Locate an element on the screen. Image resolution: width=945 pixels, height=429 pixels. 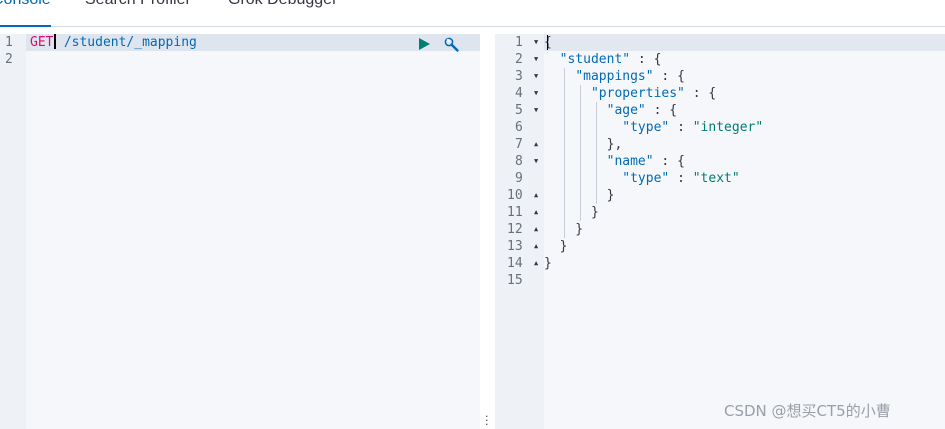
request-code: GET /student/_mapping is located at coordinates (253, 42).